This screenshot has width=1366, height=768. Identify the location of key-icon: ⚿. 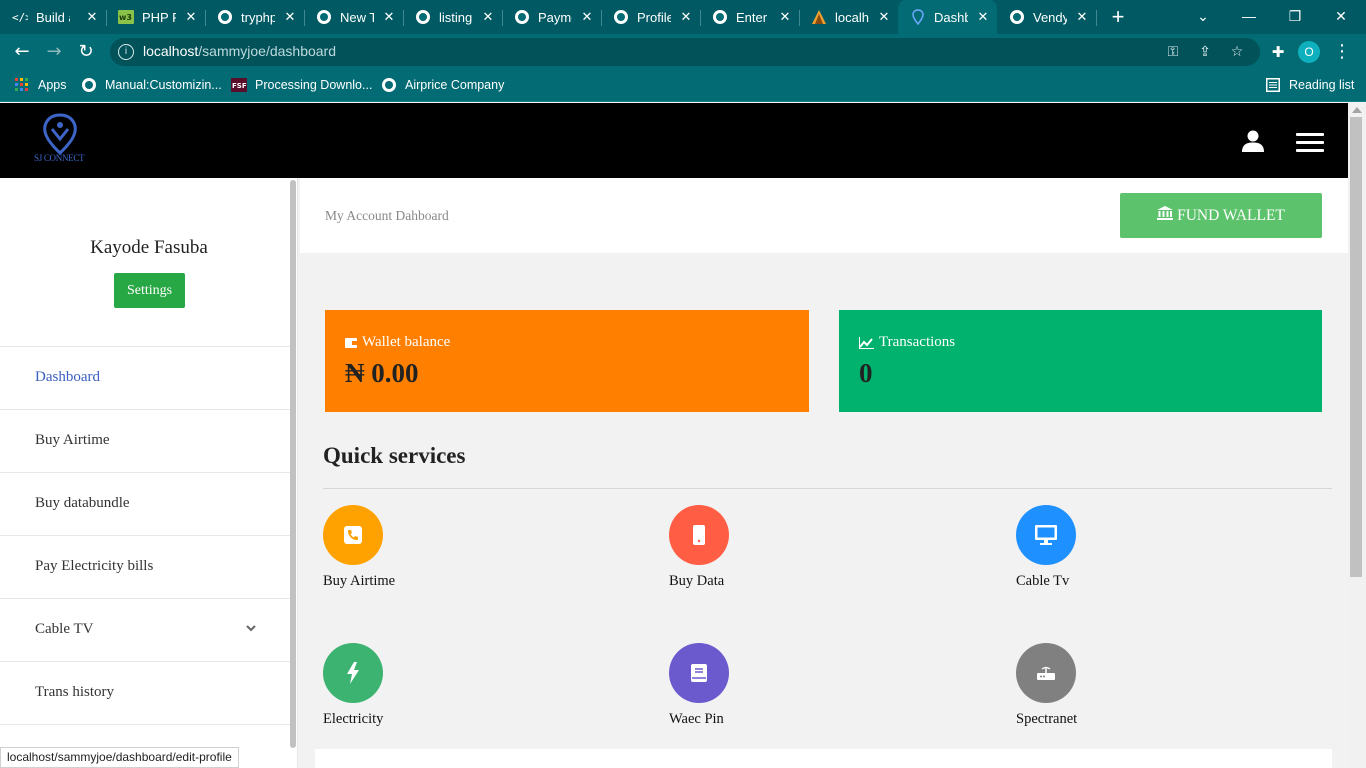
(1173, 52).